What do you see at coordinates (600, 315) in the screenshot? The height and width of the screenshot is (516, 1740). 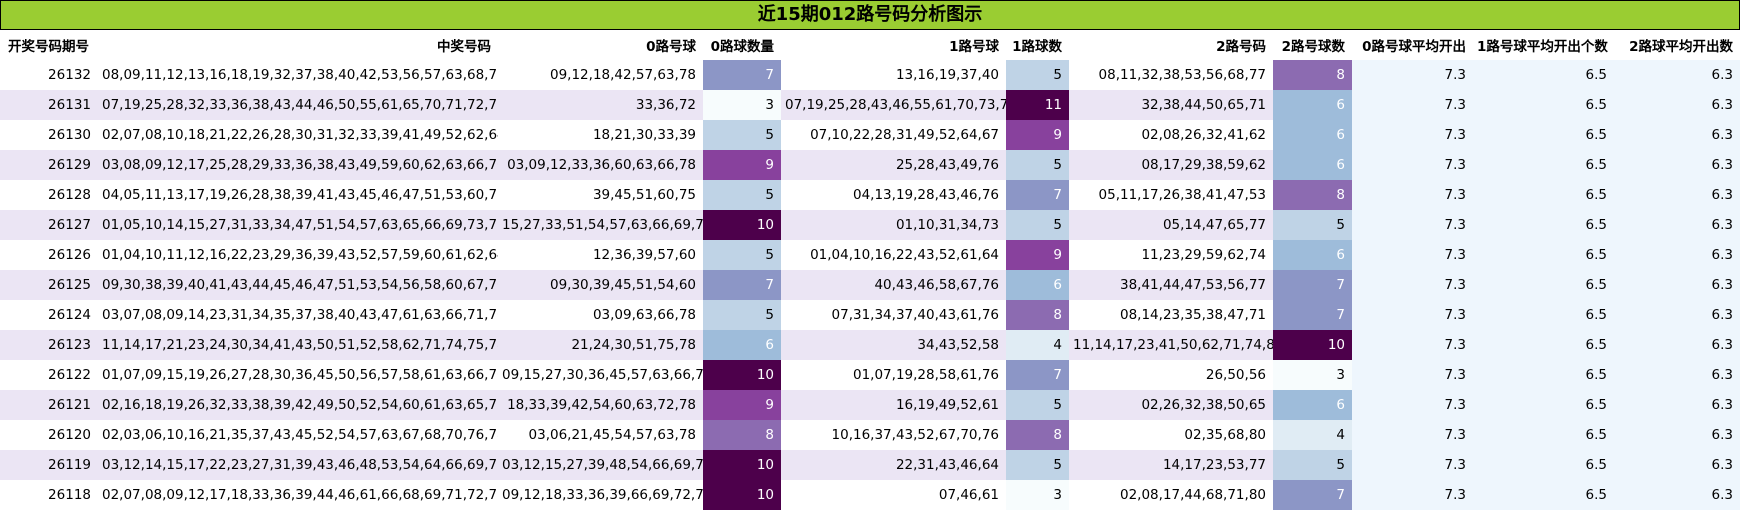 I see `cell-route0-numbers: 03,09,63,66,78` at bounding box center [600, 315].